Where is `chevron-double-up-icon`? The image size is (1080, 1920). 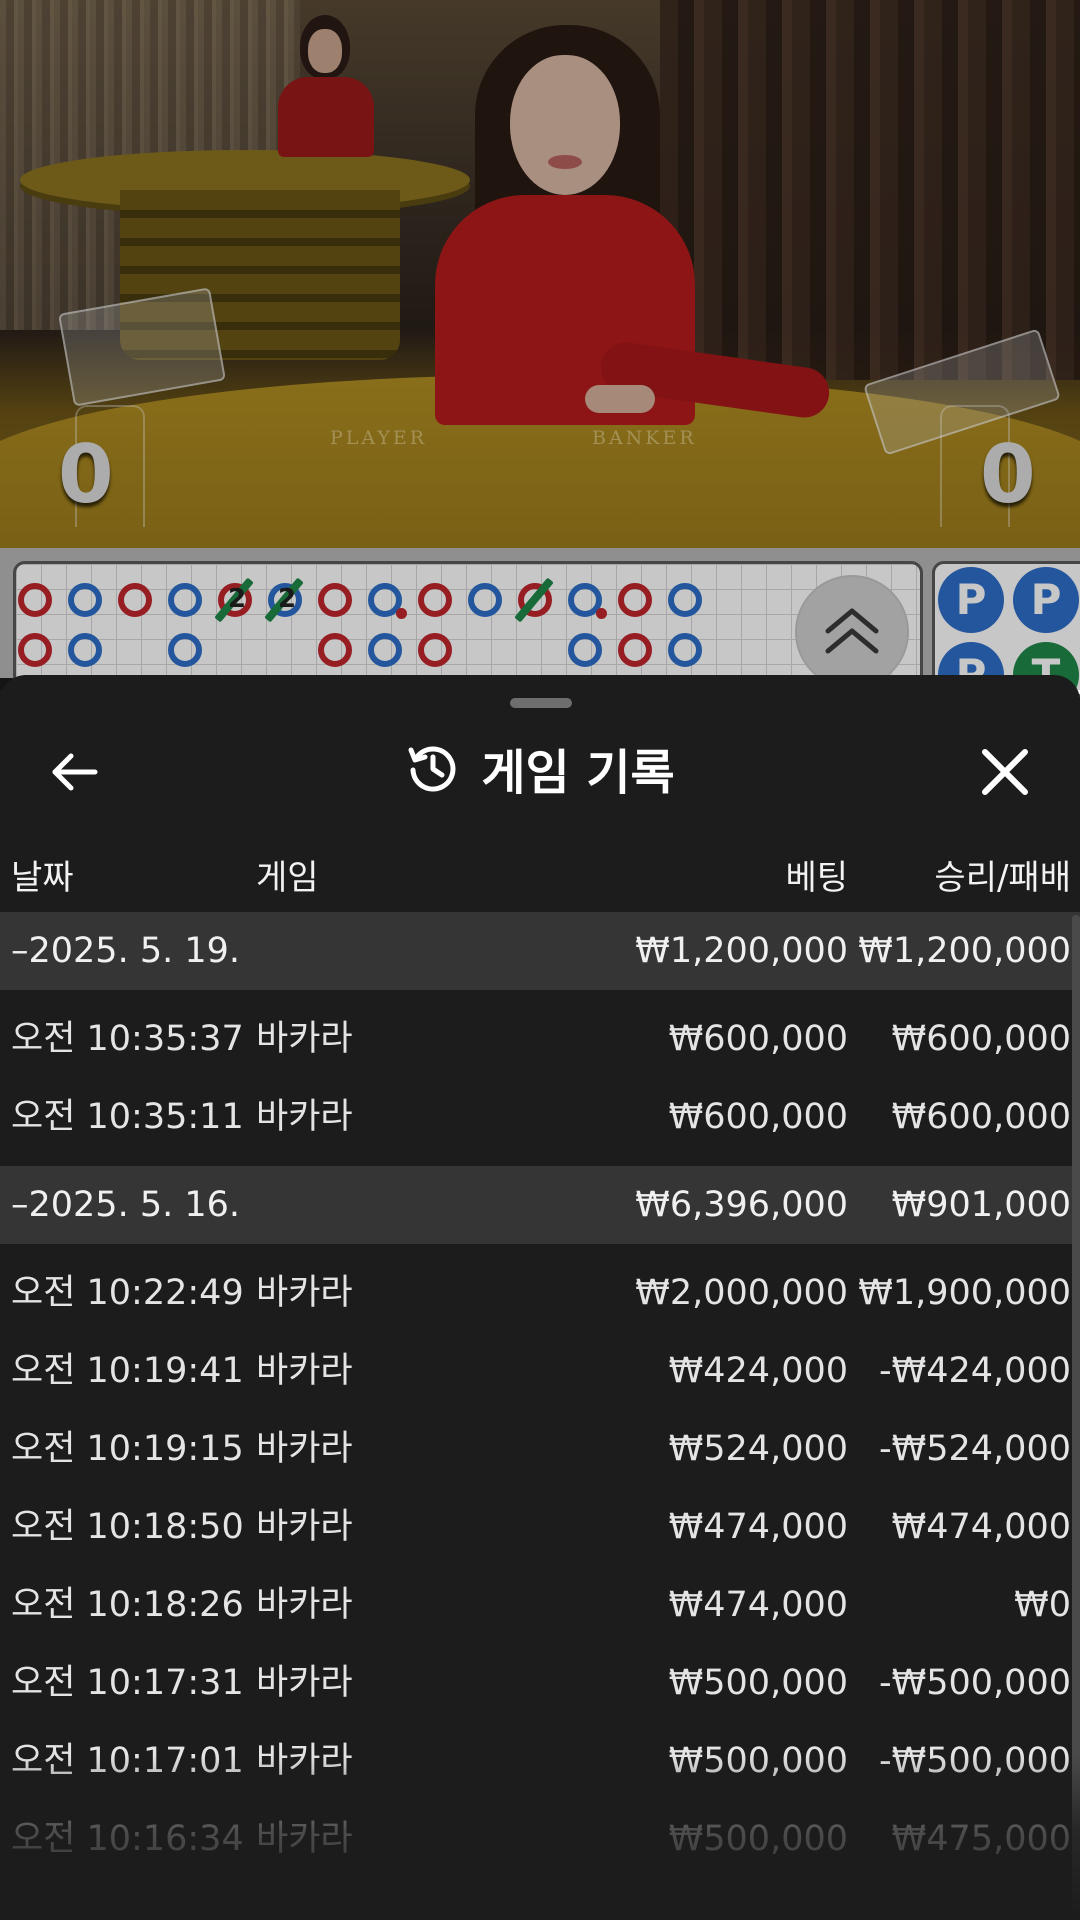
chevron-double-up-icon is located at coordinates (852, 631).